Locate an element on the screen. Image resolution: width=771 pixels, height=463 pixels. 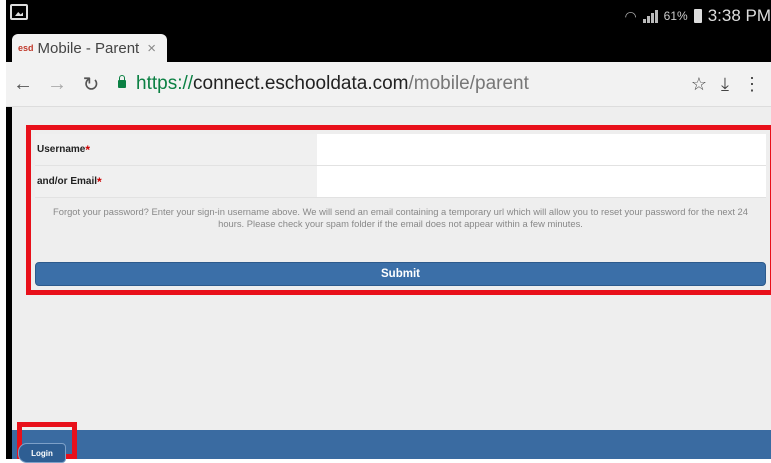
back-icon: ← is located at coordinates (23, 84).